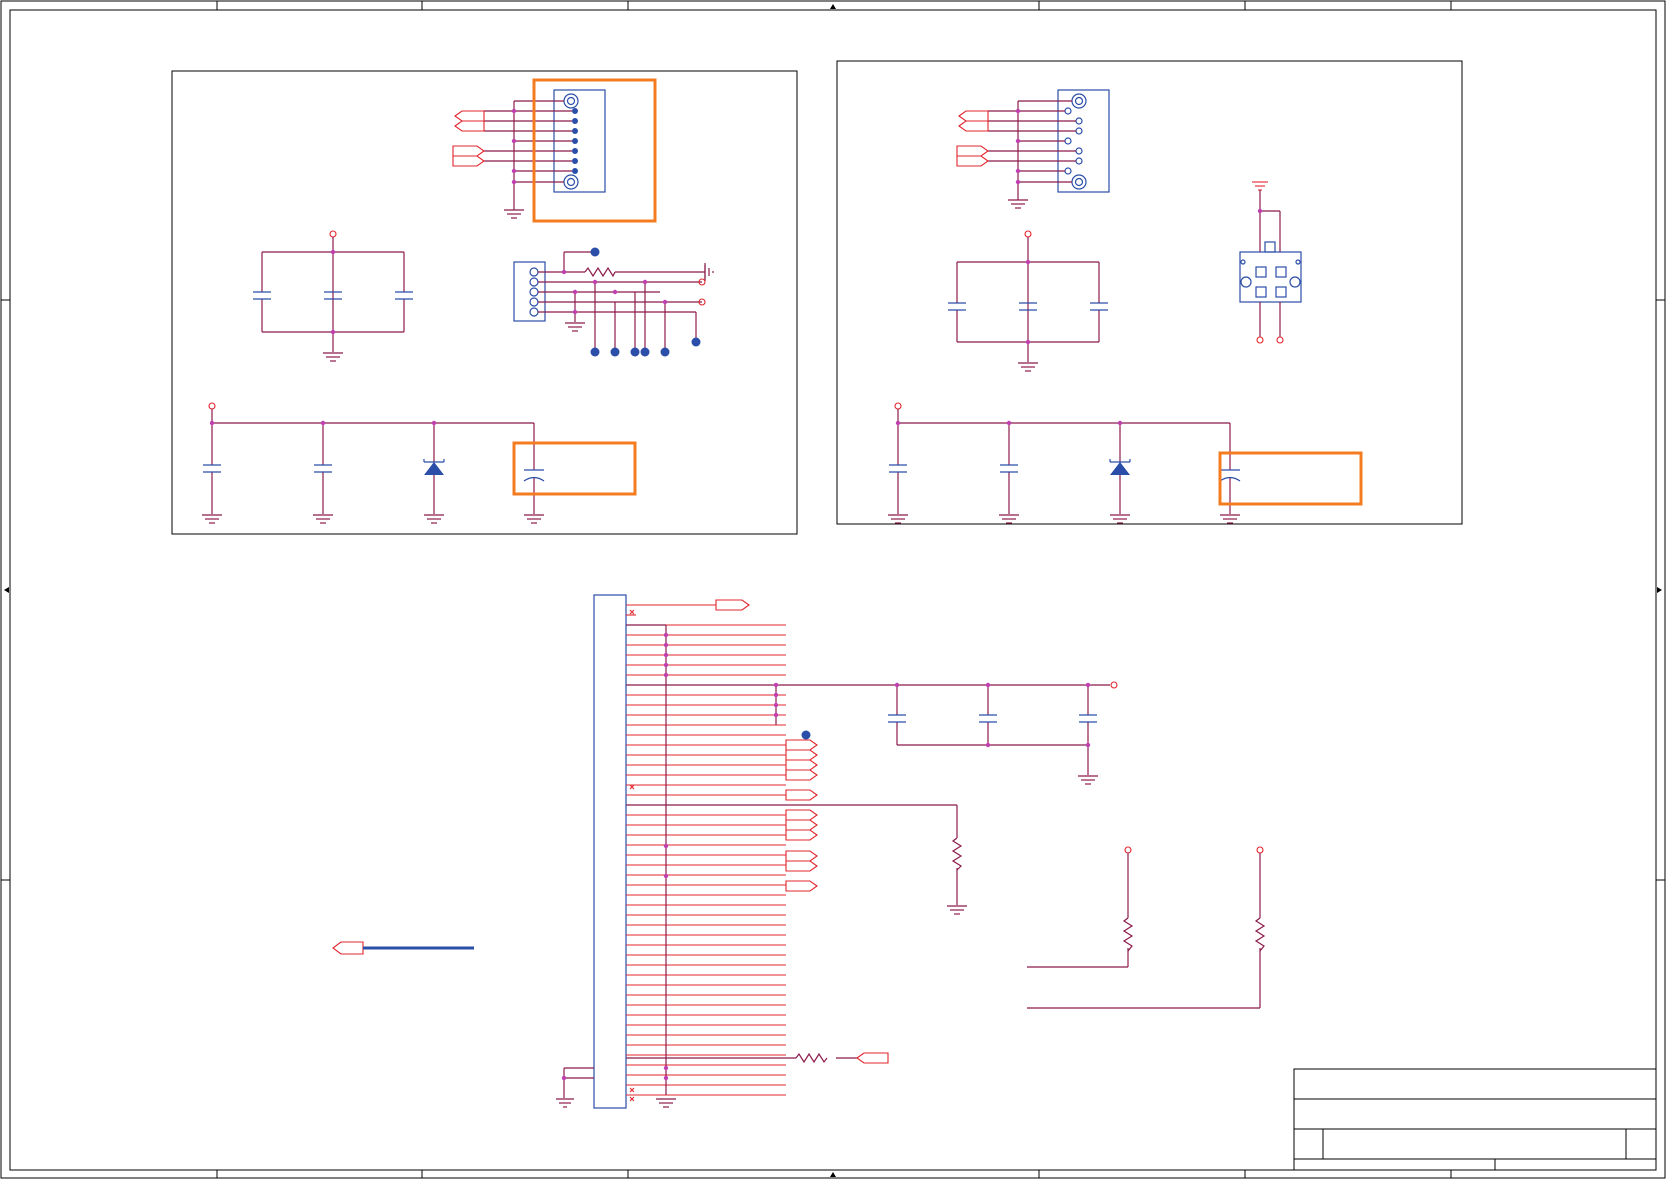 The width and height of the screenshot is (1667, 1180). What do you see at coordinates (484, 302) in the screenshot?
I see `left-circuit-box` at bounding box center [484, 302].